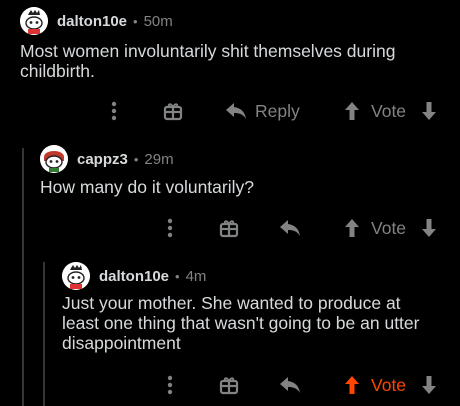 Image resolution: width=460 pixels, height=406 pixels. Describe the element at coordinates (196, 276) in the screenshot. I see `comment-age: 4m` at that location.